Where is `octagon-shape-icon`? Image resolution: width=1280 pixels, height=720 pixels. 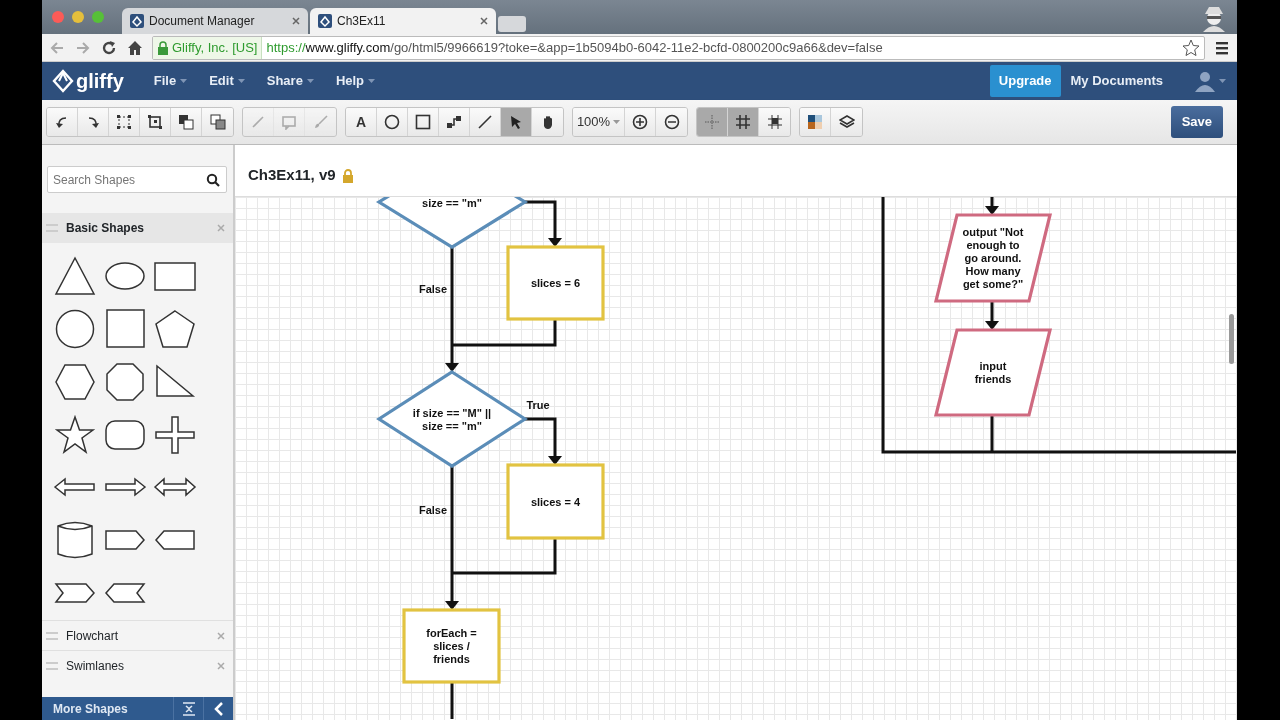 octagon-shape-icon is located at coordinates (125, 381).